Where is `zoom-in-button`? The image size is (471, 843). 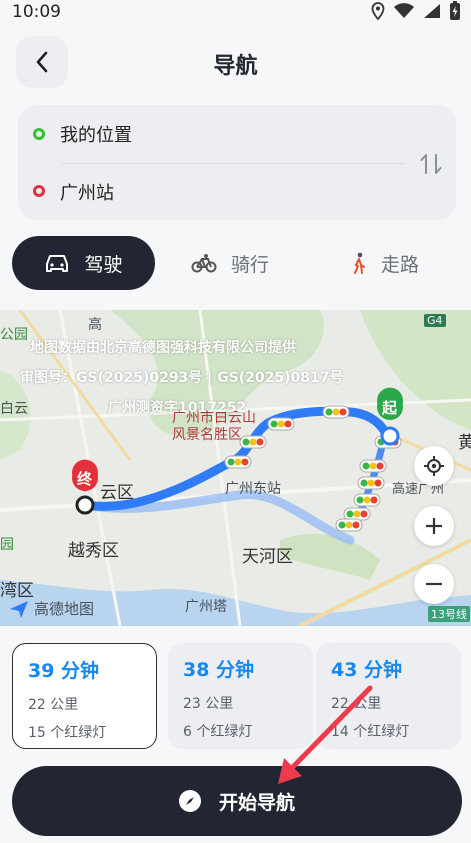 zoom-in-button is located at coordinates (434, 526).